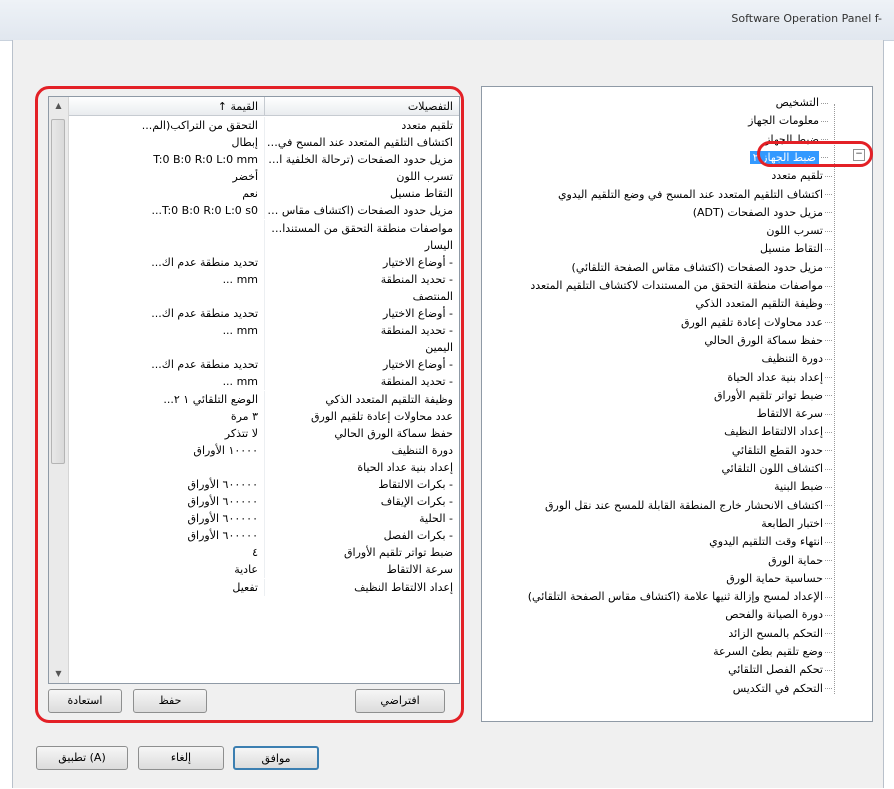 The image size is (894, 789). What do you see at coordinates (798, 487) in the screenshot?
I see `tree-item-label: ضبط البنية` at bounding box center [798, 487].